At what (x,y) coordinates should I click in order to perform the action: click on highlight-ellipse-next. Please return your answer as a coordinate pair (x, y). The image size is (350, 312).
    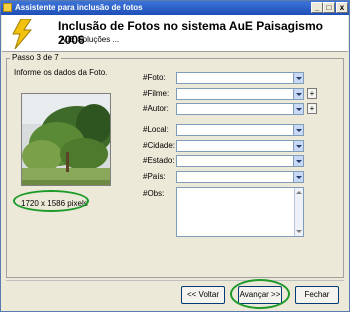
    Looking at the image, I should click on (260, 294).